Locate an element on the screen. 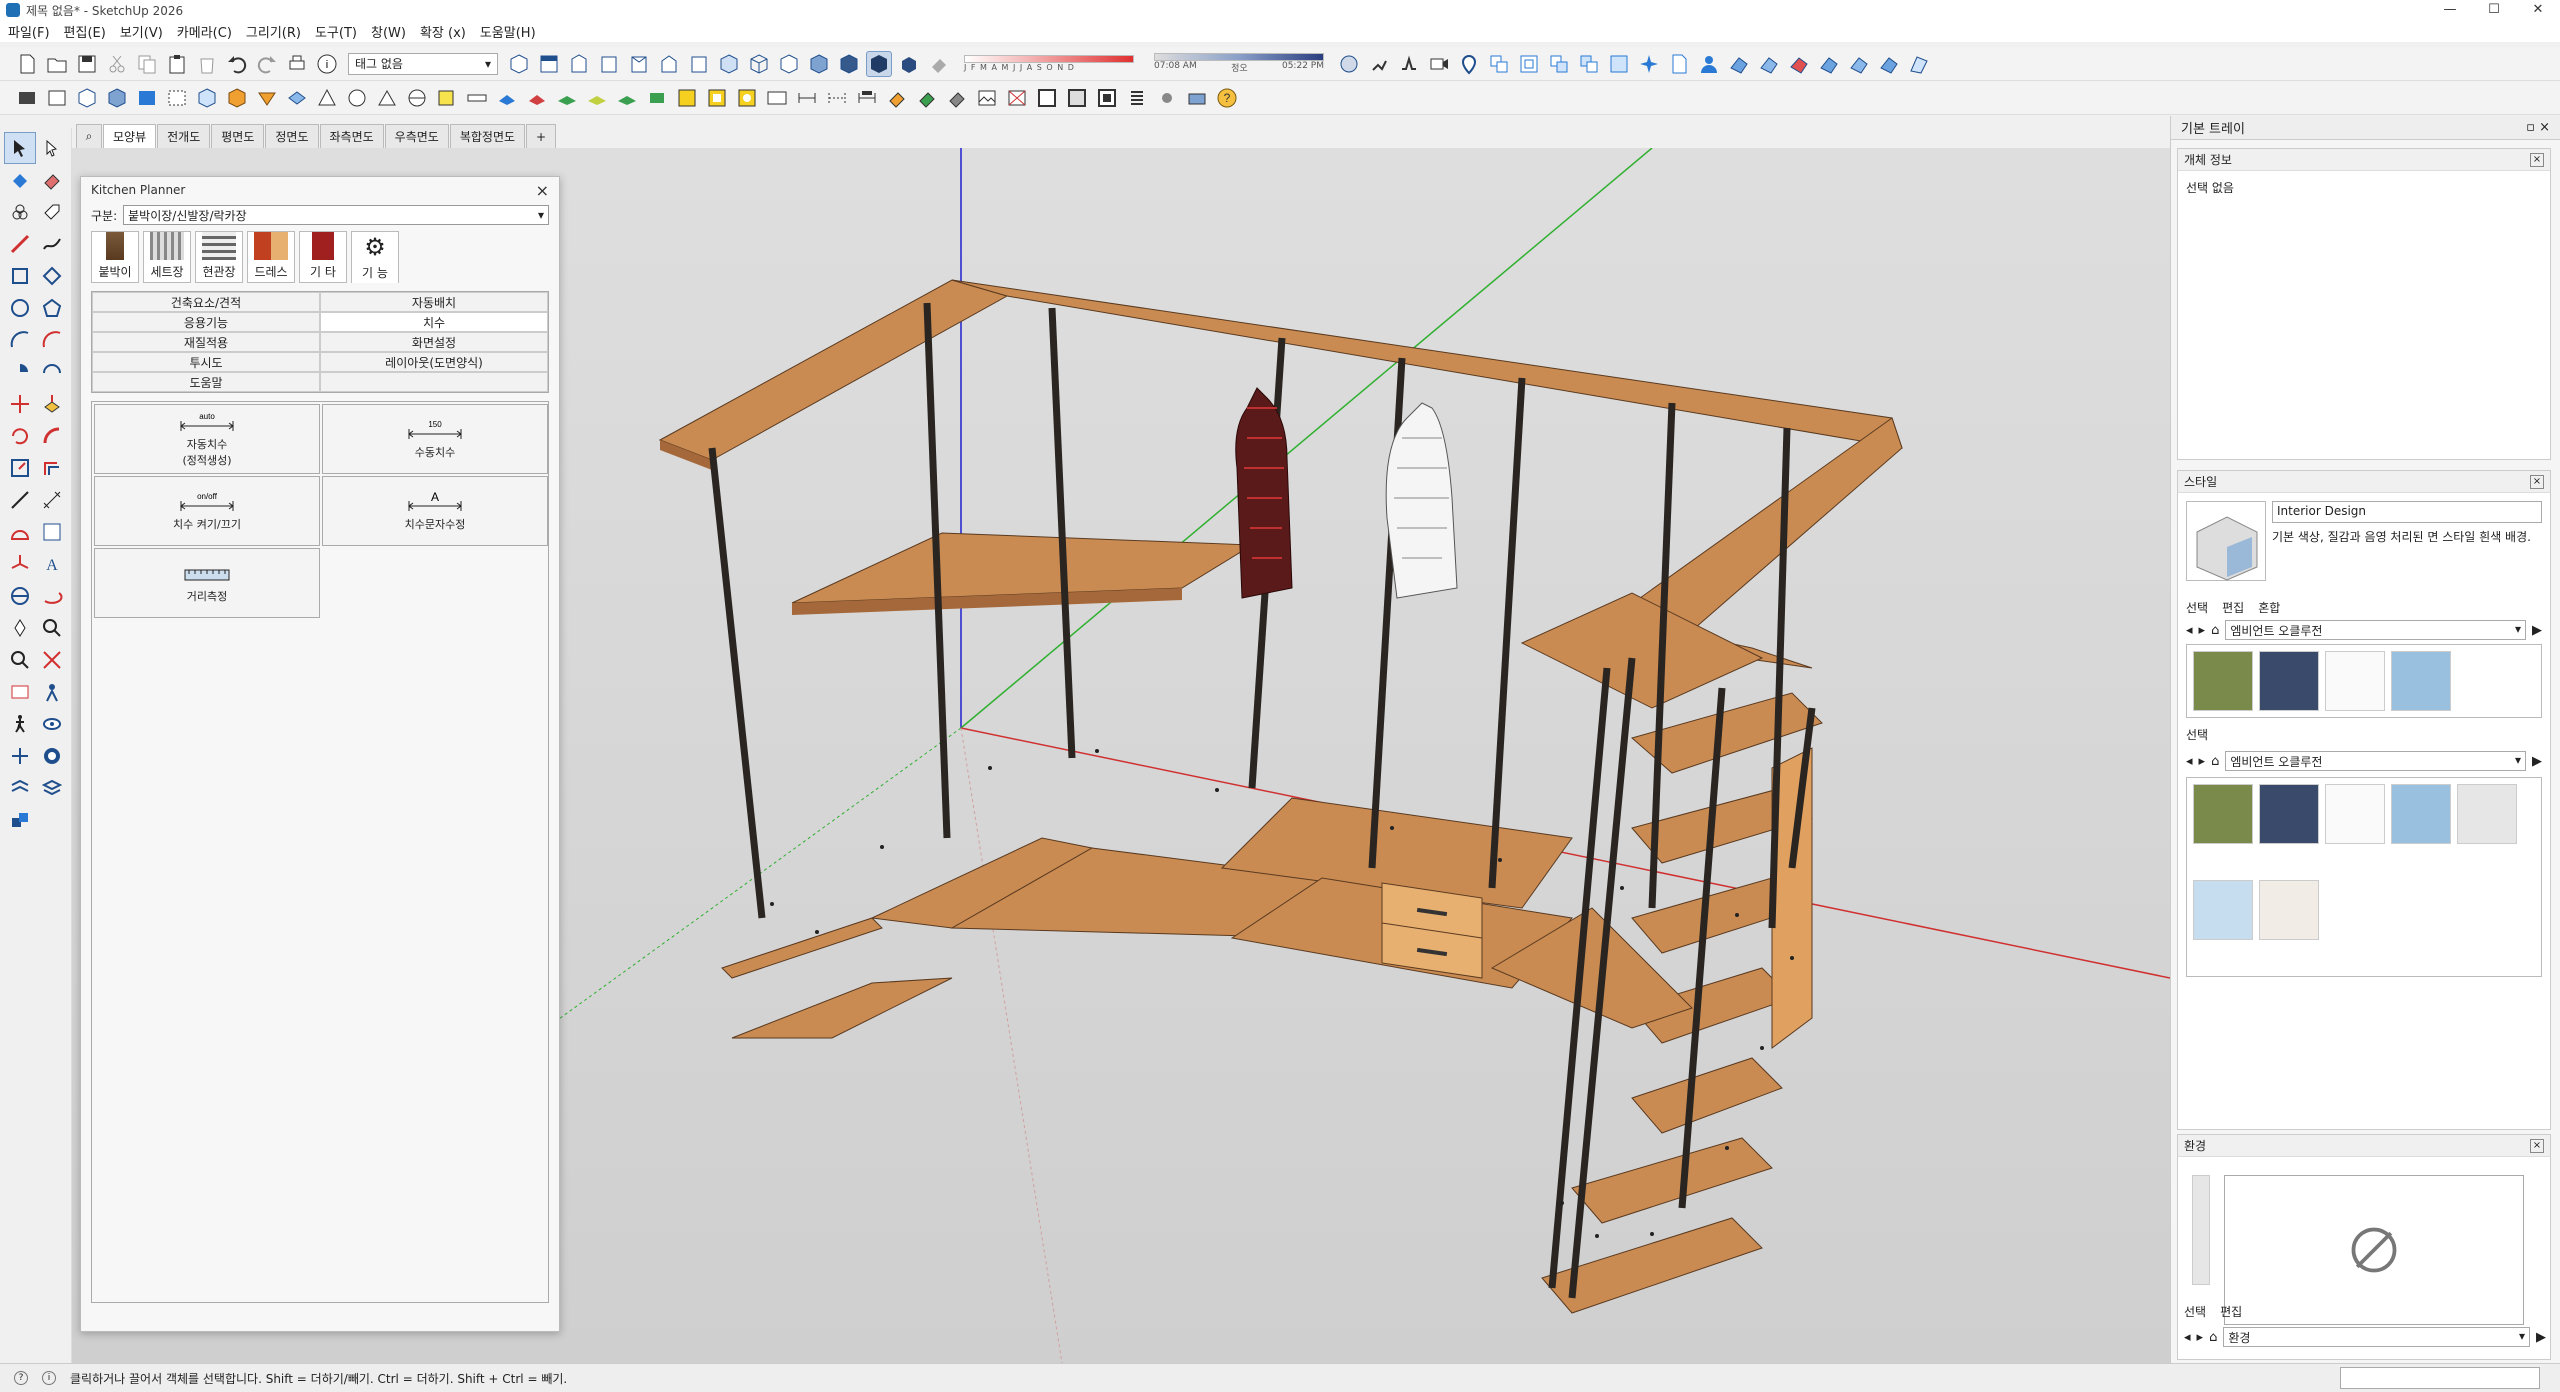 Image resolution: width=2560 pixels, height=1392 pixels. settings-tool-button is located at coordinates (1167, 98).